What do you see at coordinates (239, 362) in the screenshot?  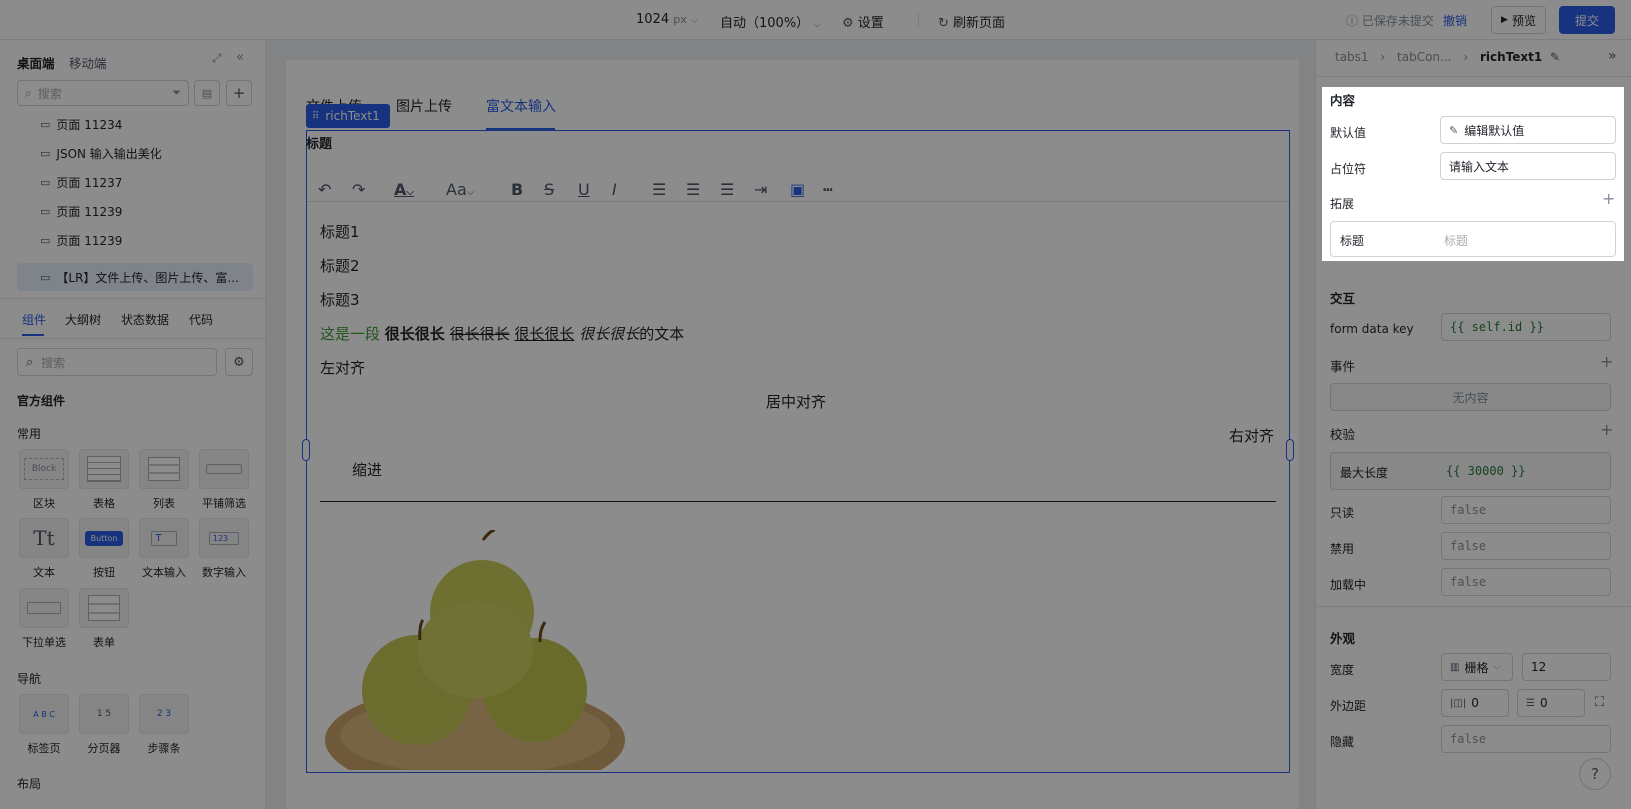 I see `component-settings-icon: ⚙` at bounding box center [239, 362].